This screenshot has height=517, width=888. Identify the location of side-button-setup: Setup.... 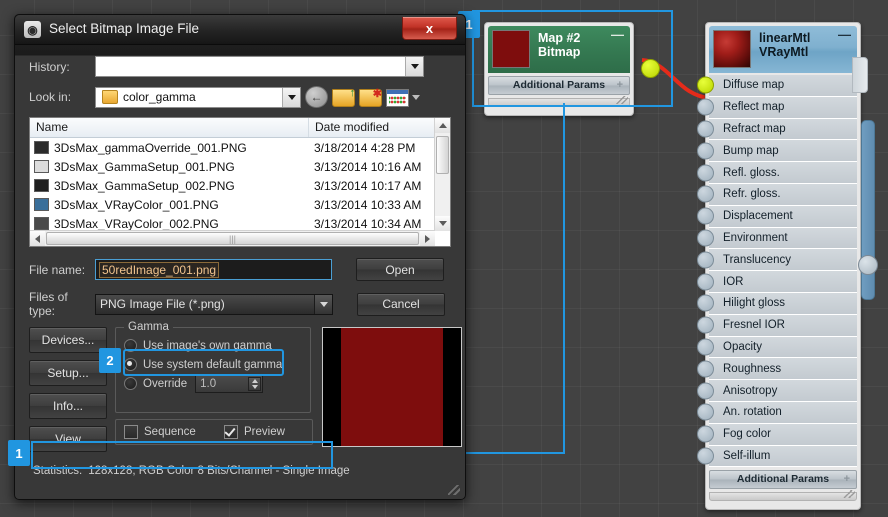
(68, 373).